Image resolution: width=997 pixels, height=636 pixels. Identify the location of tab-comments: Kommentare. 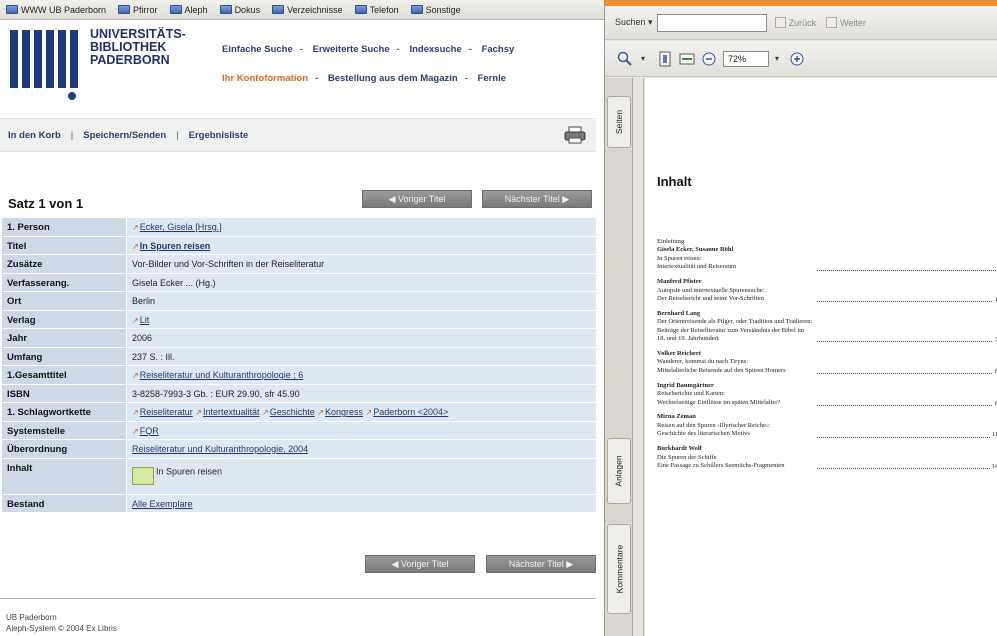
(619, 569).